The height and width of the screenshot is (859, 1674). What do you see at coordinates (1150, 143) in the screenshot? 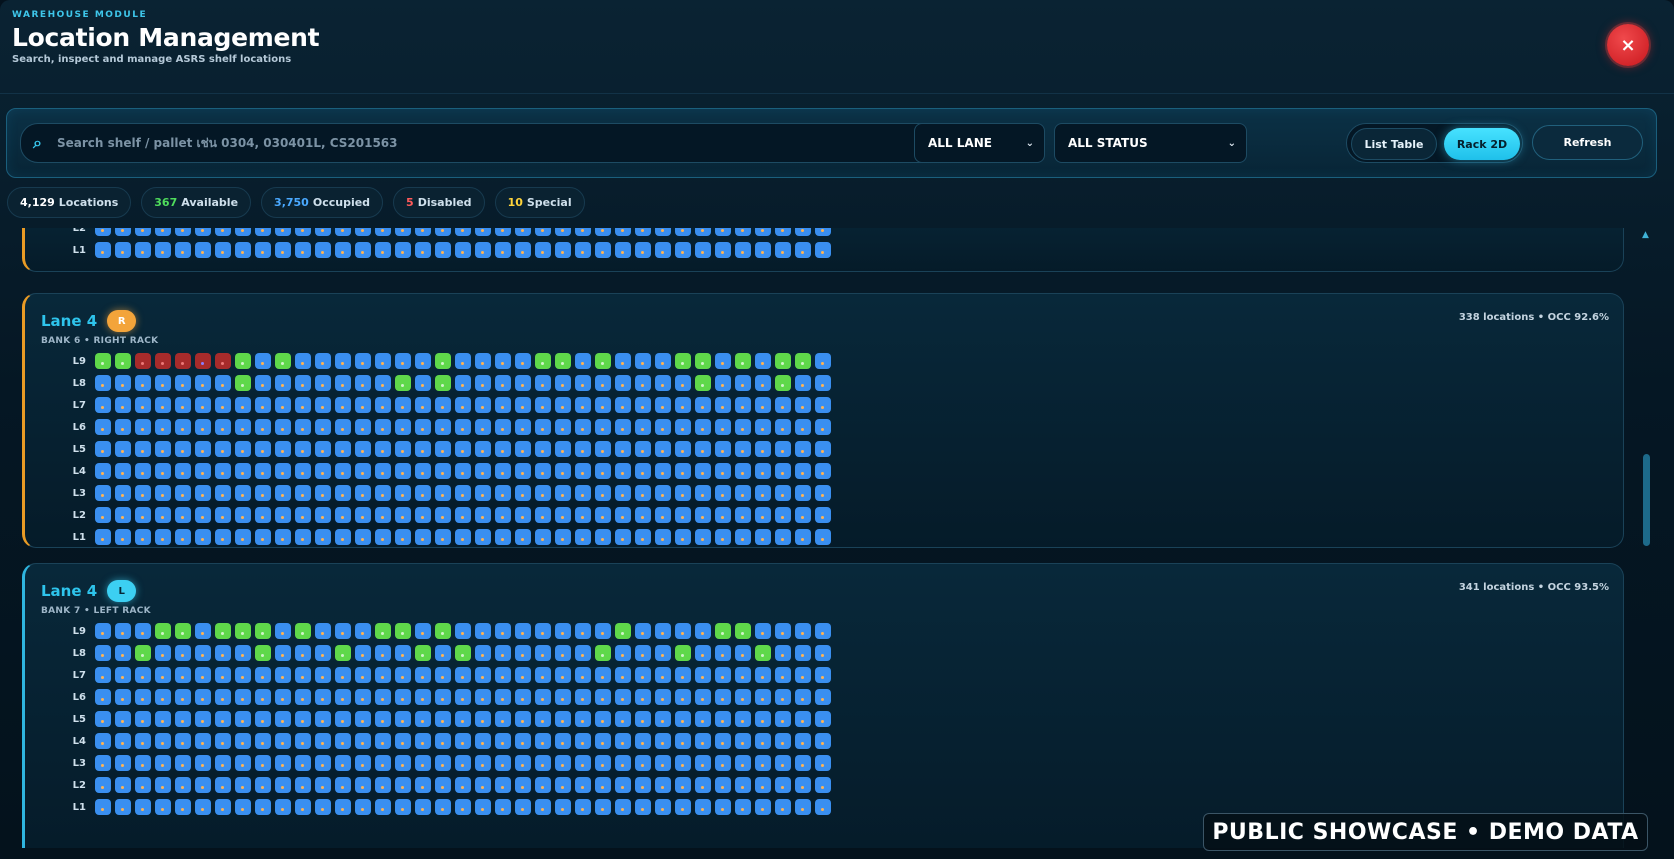
I see `status-filter-select: ALL STATUS ⌄` at bounding box center [1150, 143].